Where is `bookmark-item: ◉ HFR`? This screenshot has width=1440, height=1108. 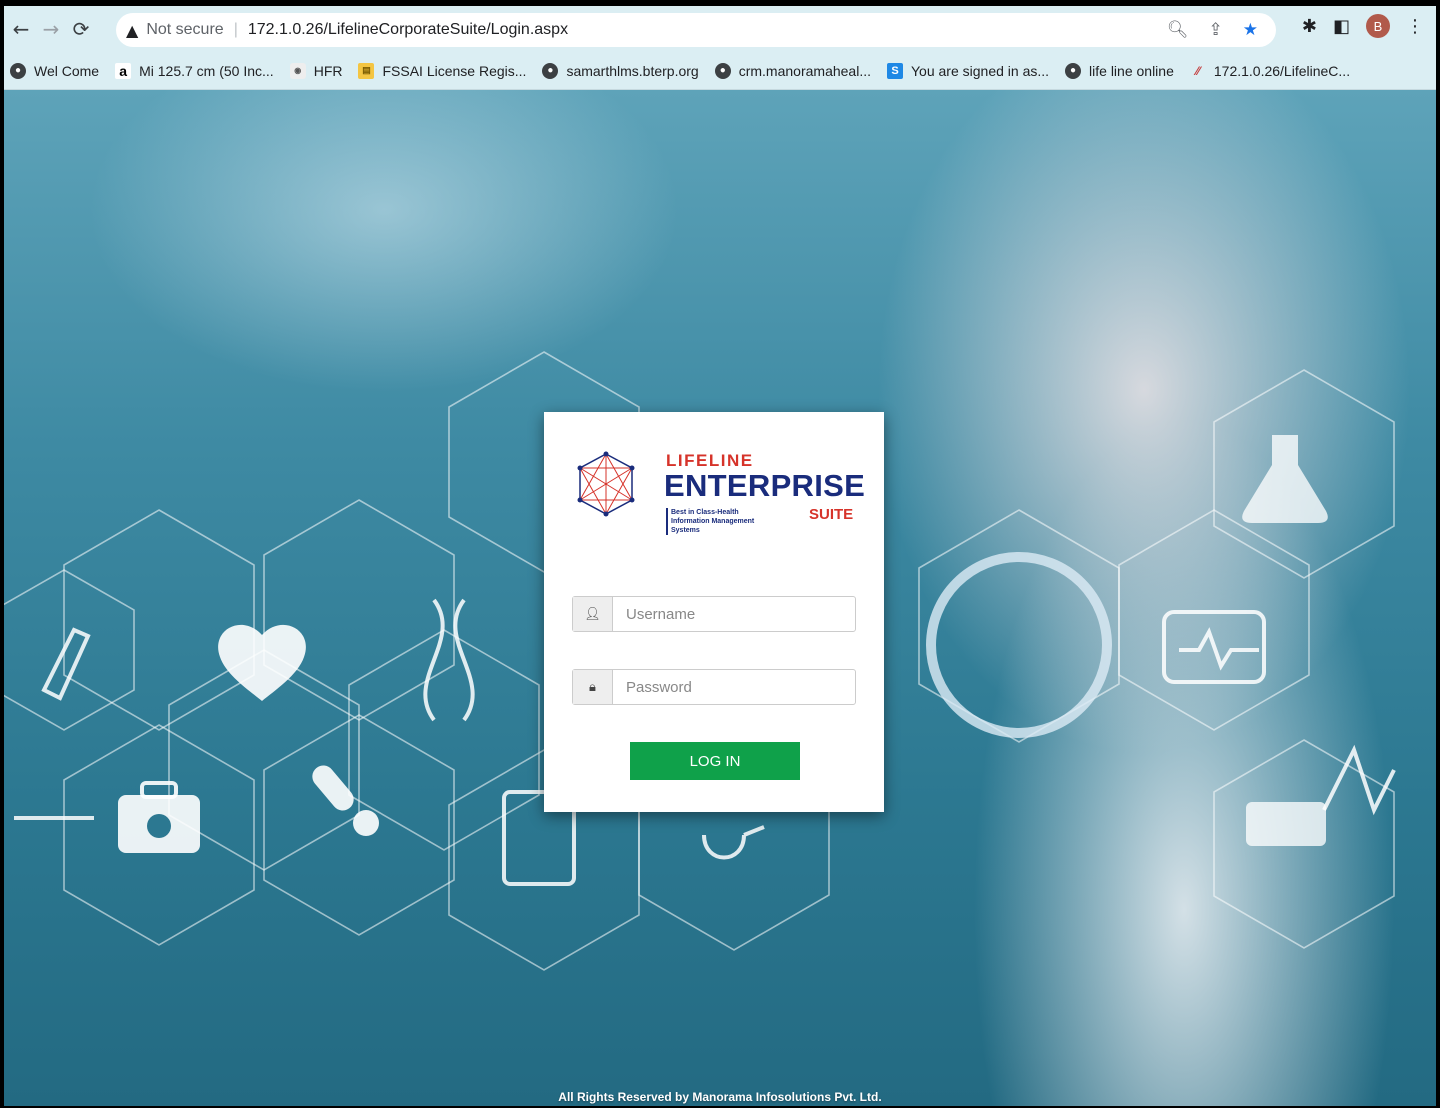 bookmark-item: ◉ HFR is located at coordinates (316, 70).